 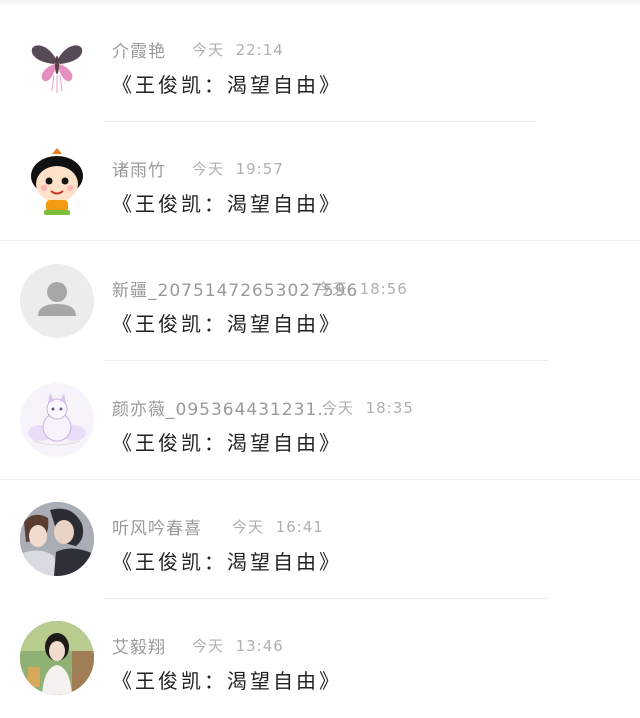 What do you see at coordinates (57, 658) in the screenshot?
I see `photo-girl-avatar-icon` at bounding box center [57, 658].